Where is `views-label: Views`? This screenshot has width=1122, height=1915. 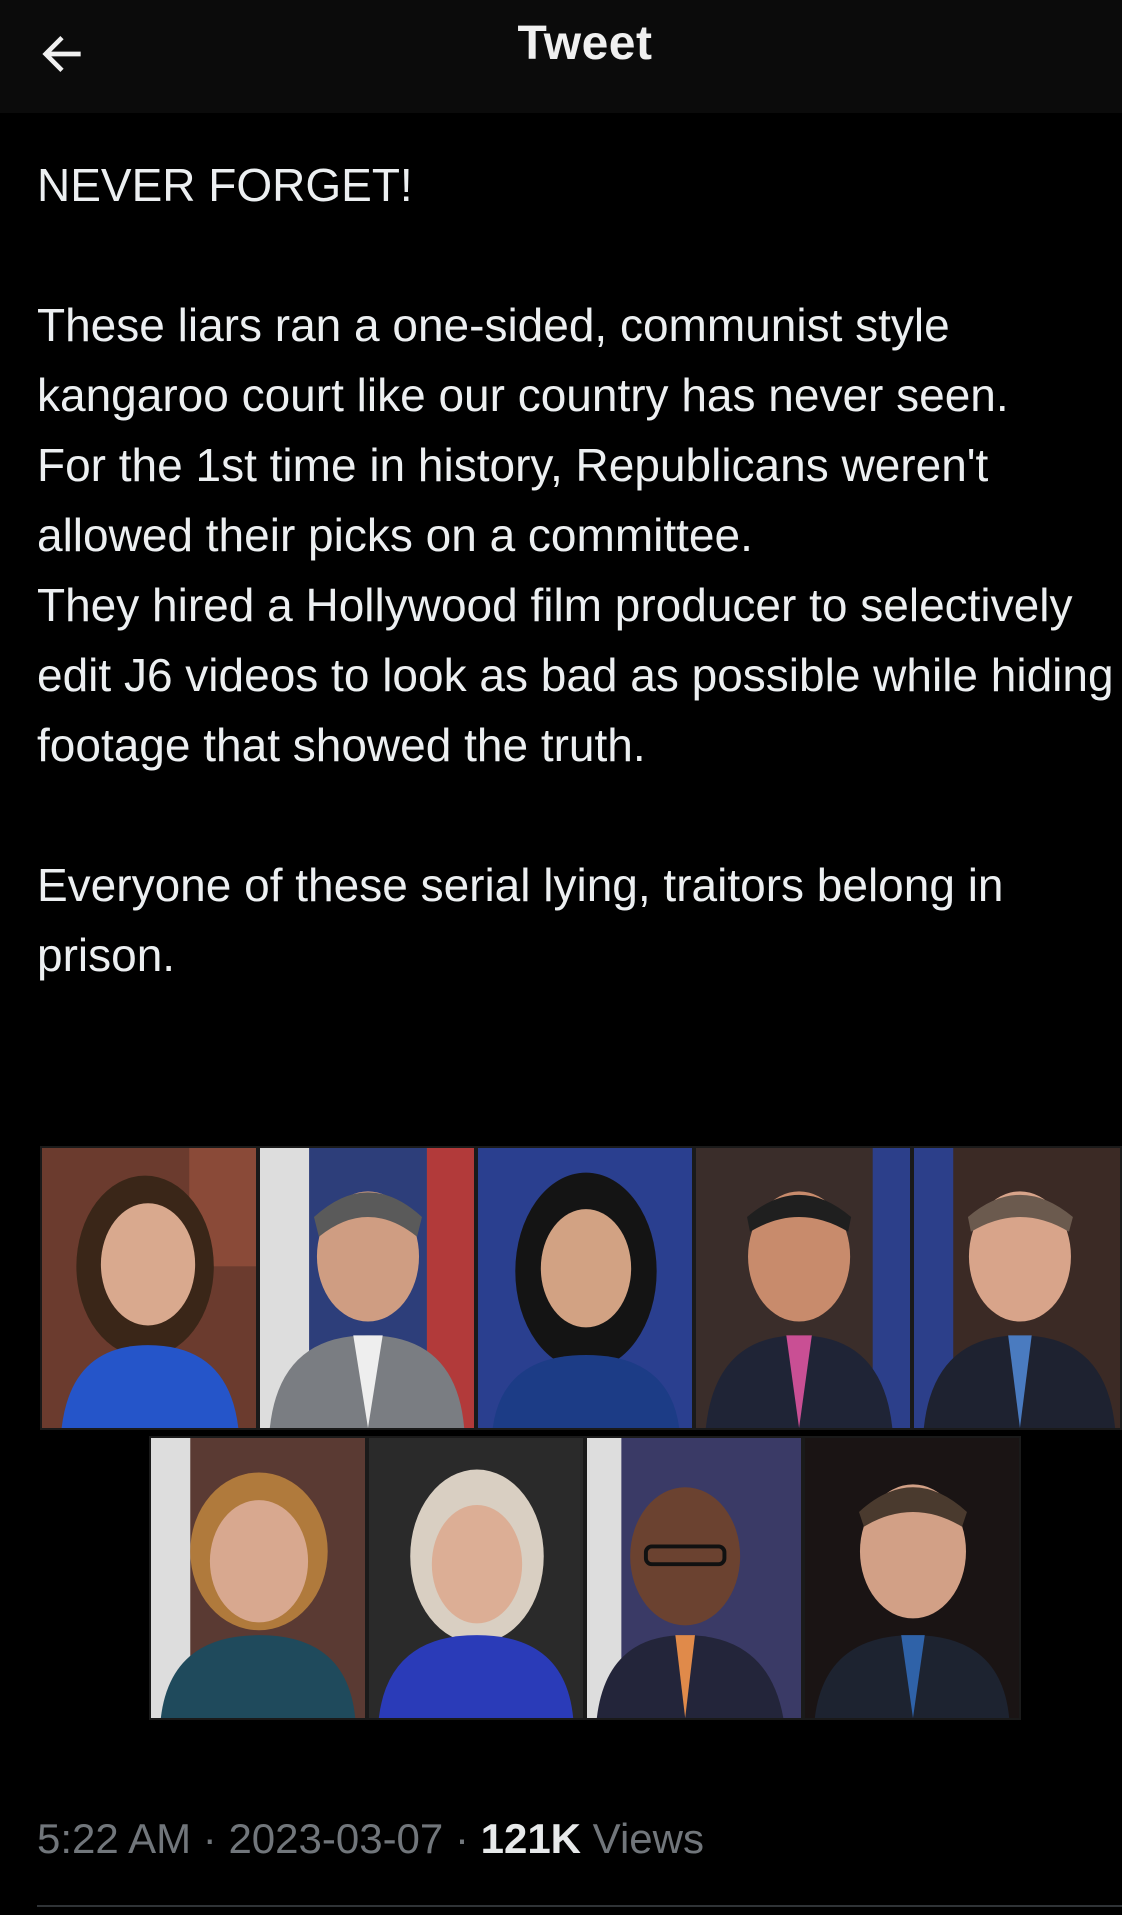
views-label: Views is located at coordinates (642, 1838).